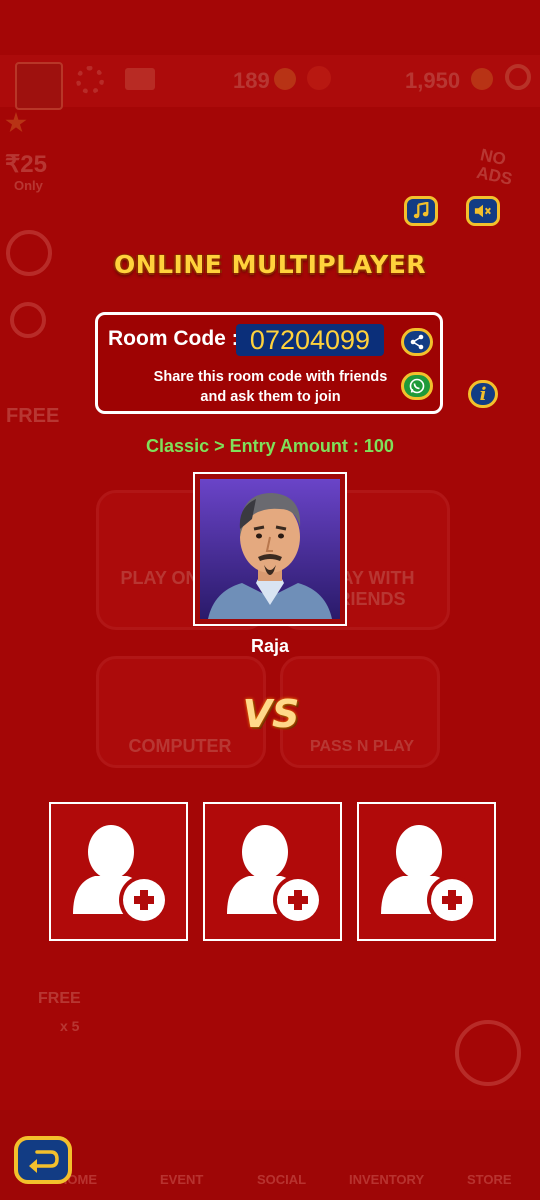 This screenshot has width=540, height=1200. What do you see at coordinates (173, 338) in the screenshot?
I see `room-code-label: Room Code :` at bounding box center [173, 338].